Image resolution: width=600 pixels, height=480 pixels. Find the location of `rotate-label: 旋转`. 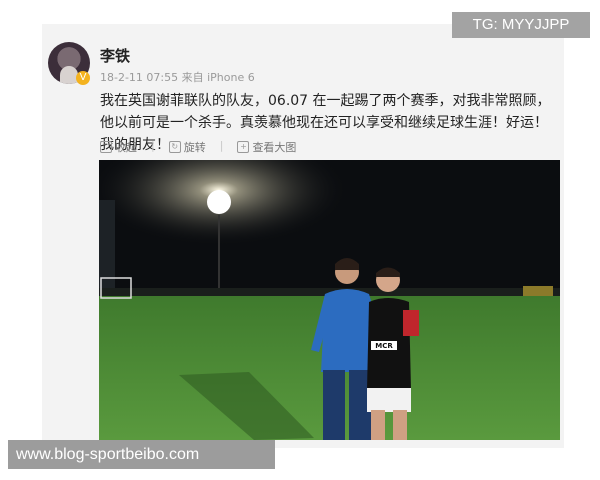

rotate-label: 旋转 is located at coordinates (194, 147).